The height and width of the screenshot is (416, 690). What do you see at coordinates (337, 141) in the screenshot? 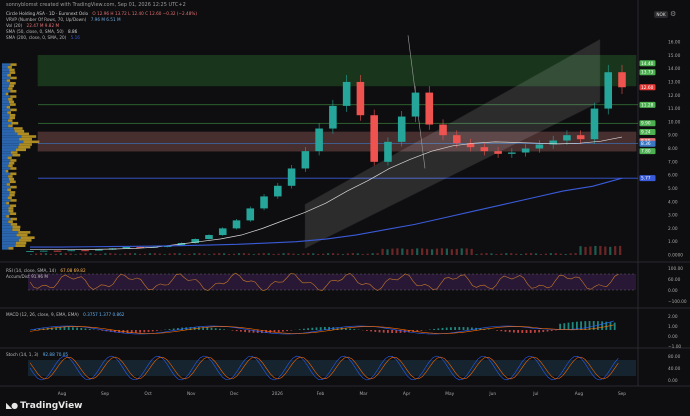
I see `zone-range` at bounding box center [337, 141].